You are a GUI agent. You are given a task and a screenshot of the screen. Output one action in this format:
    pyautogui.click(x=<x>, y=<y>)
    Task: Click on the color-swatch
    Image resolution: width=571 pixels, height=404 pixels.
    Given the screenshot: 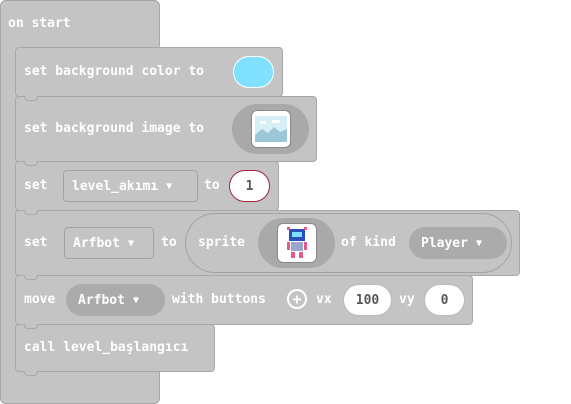 What is the action you would take?
    pyautogui.click(x=253, y=72)
    